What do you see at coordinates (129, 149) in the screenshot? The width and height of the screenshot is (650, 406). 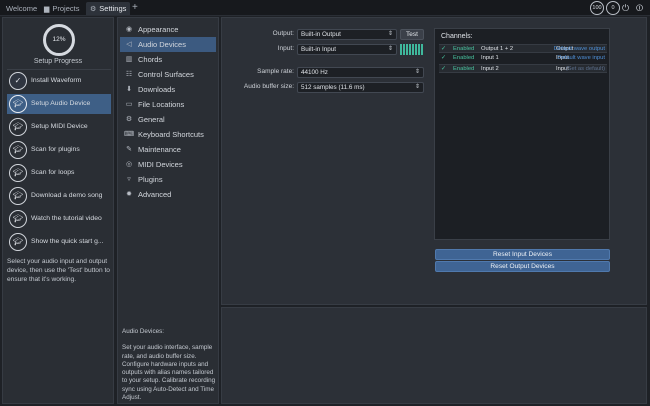 I see `wrench-icon: ✎` at bounding box center [129, 149].